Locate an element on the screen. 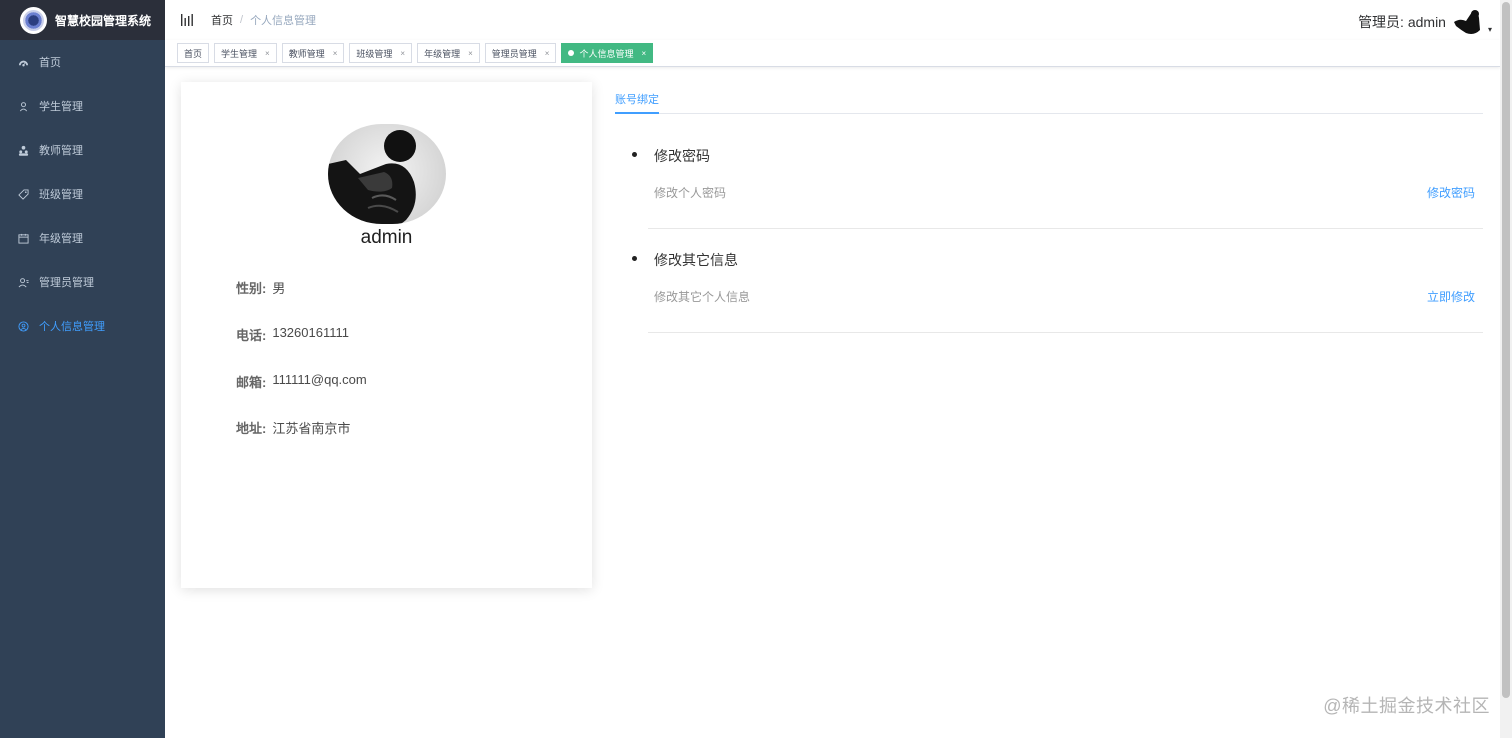  info-value: 江苏省南京市 is located at coordinates (311, 428).